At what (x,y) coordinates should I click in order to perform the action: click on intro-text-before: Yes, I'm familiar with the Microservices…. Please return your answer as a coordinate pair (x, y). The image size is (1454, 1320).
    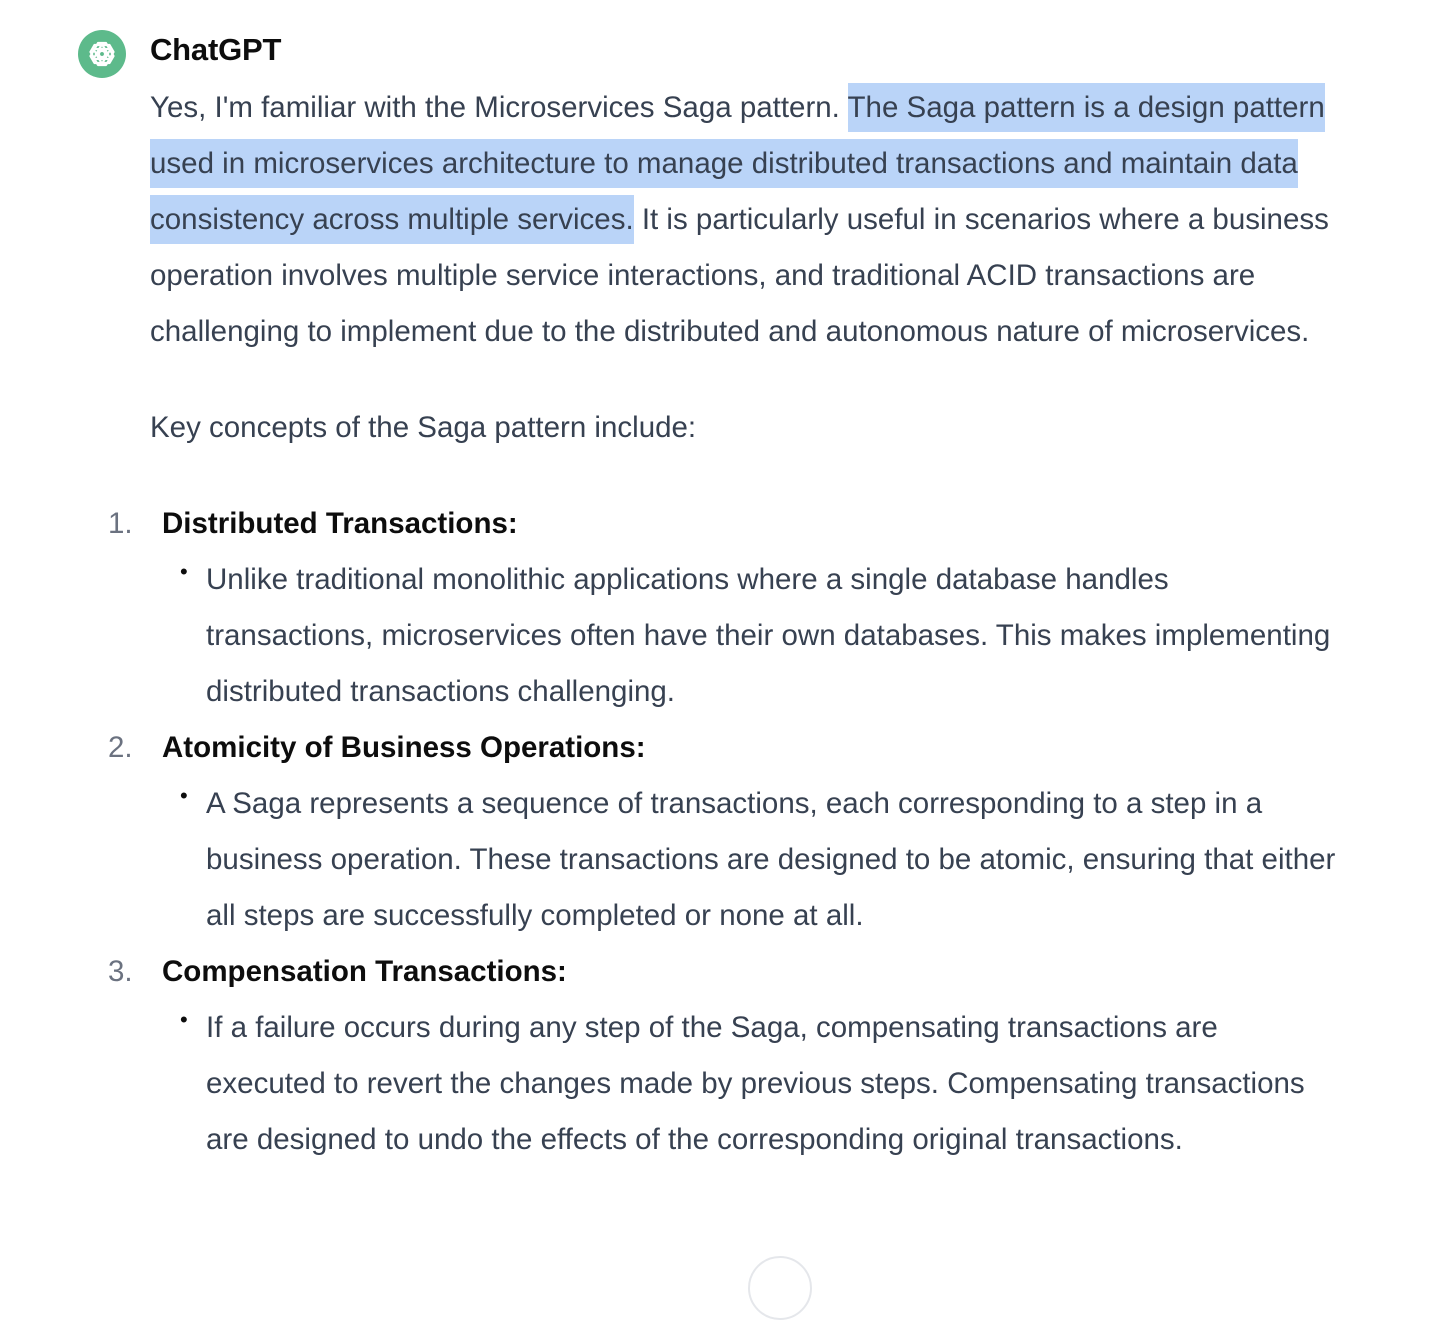
    Looking at the image, I should click on (499, 107).